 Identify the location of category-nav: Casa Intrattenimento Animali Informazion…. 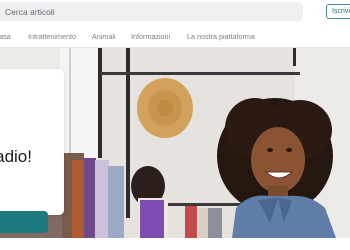
(175, 36).